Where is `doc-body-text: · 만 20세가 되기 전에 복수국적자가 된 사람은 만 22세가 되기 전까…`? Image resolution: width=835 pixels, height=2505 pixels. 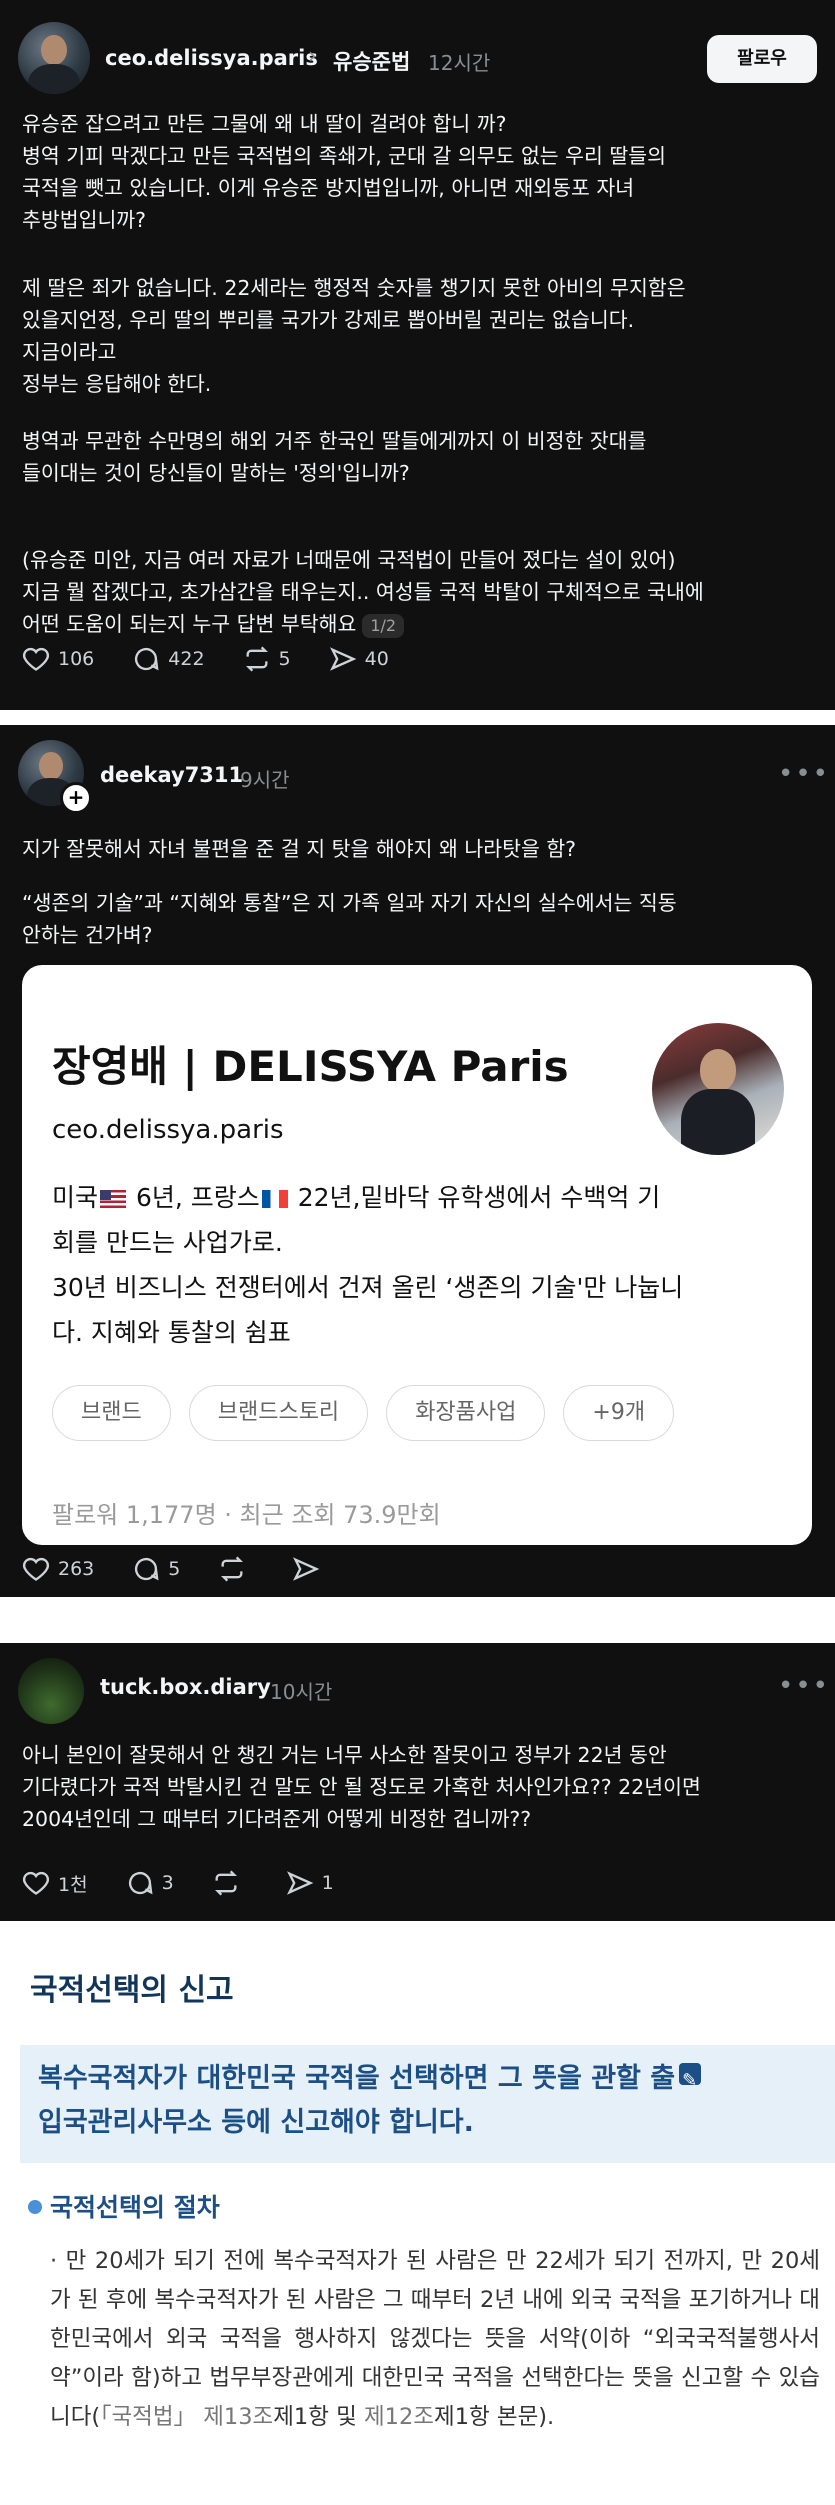
doc-body-text: · 만 20세가 되기 전에 복수국적자가 된 사람은 만 22세가 되기 전까… is located at coordinates (435, 2339).